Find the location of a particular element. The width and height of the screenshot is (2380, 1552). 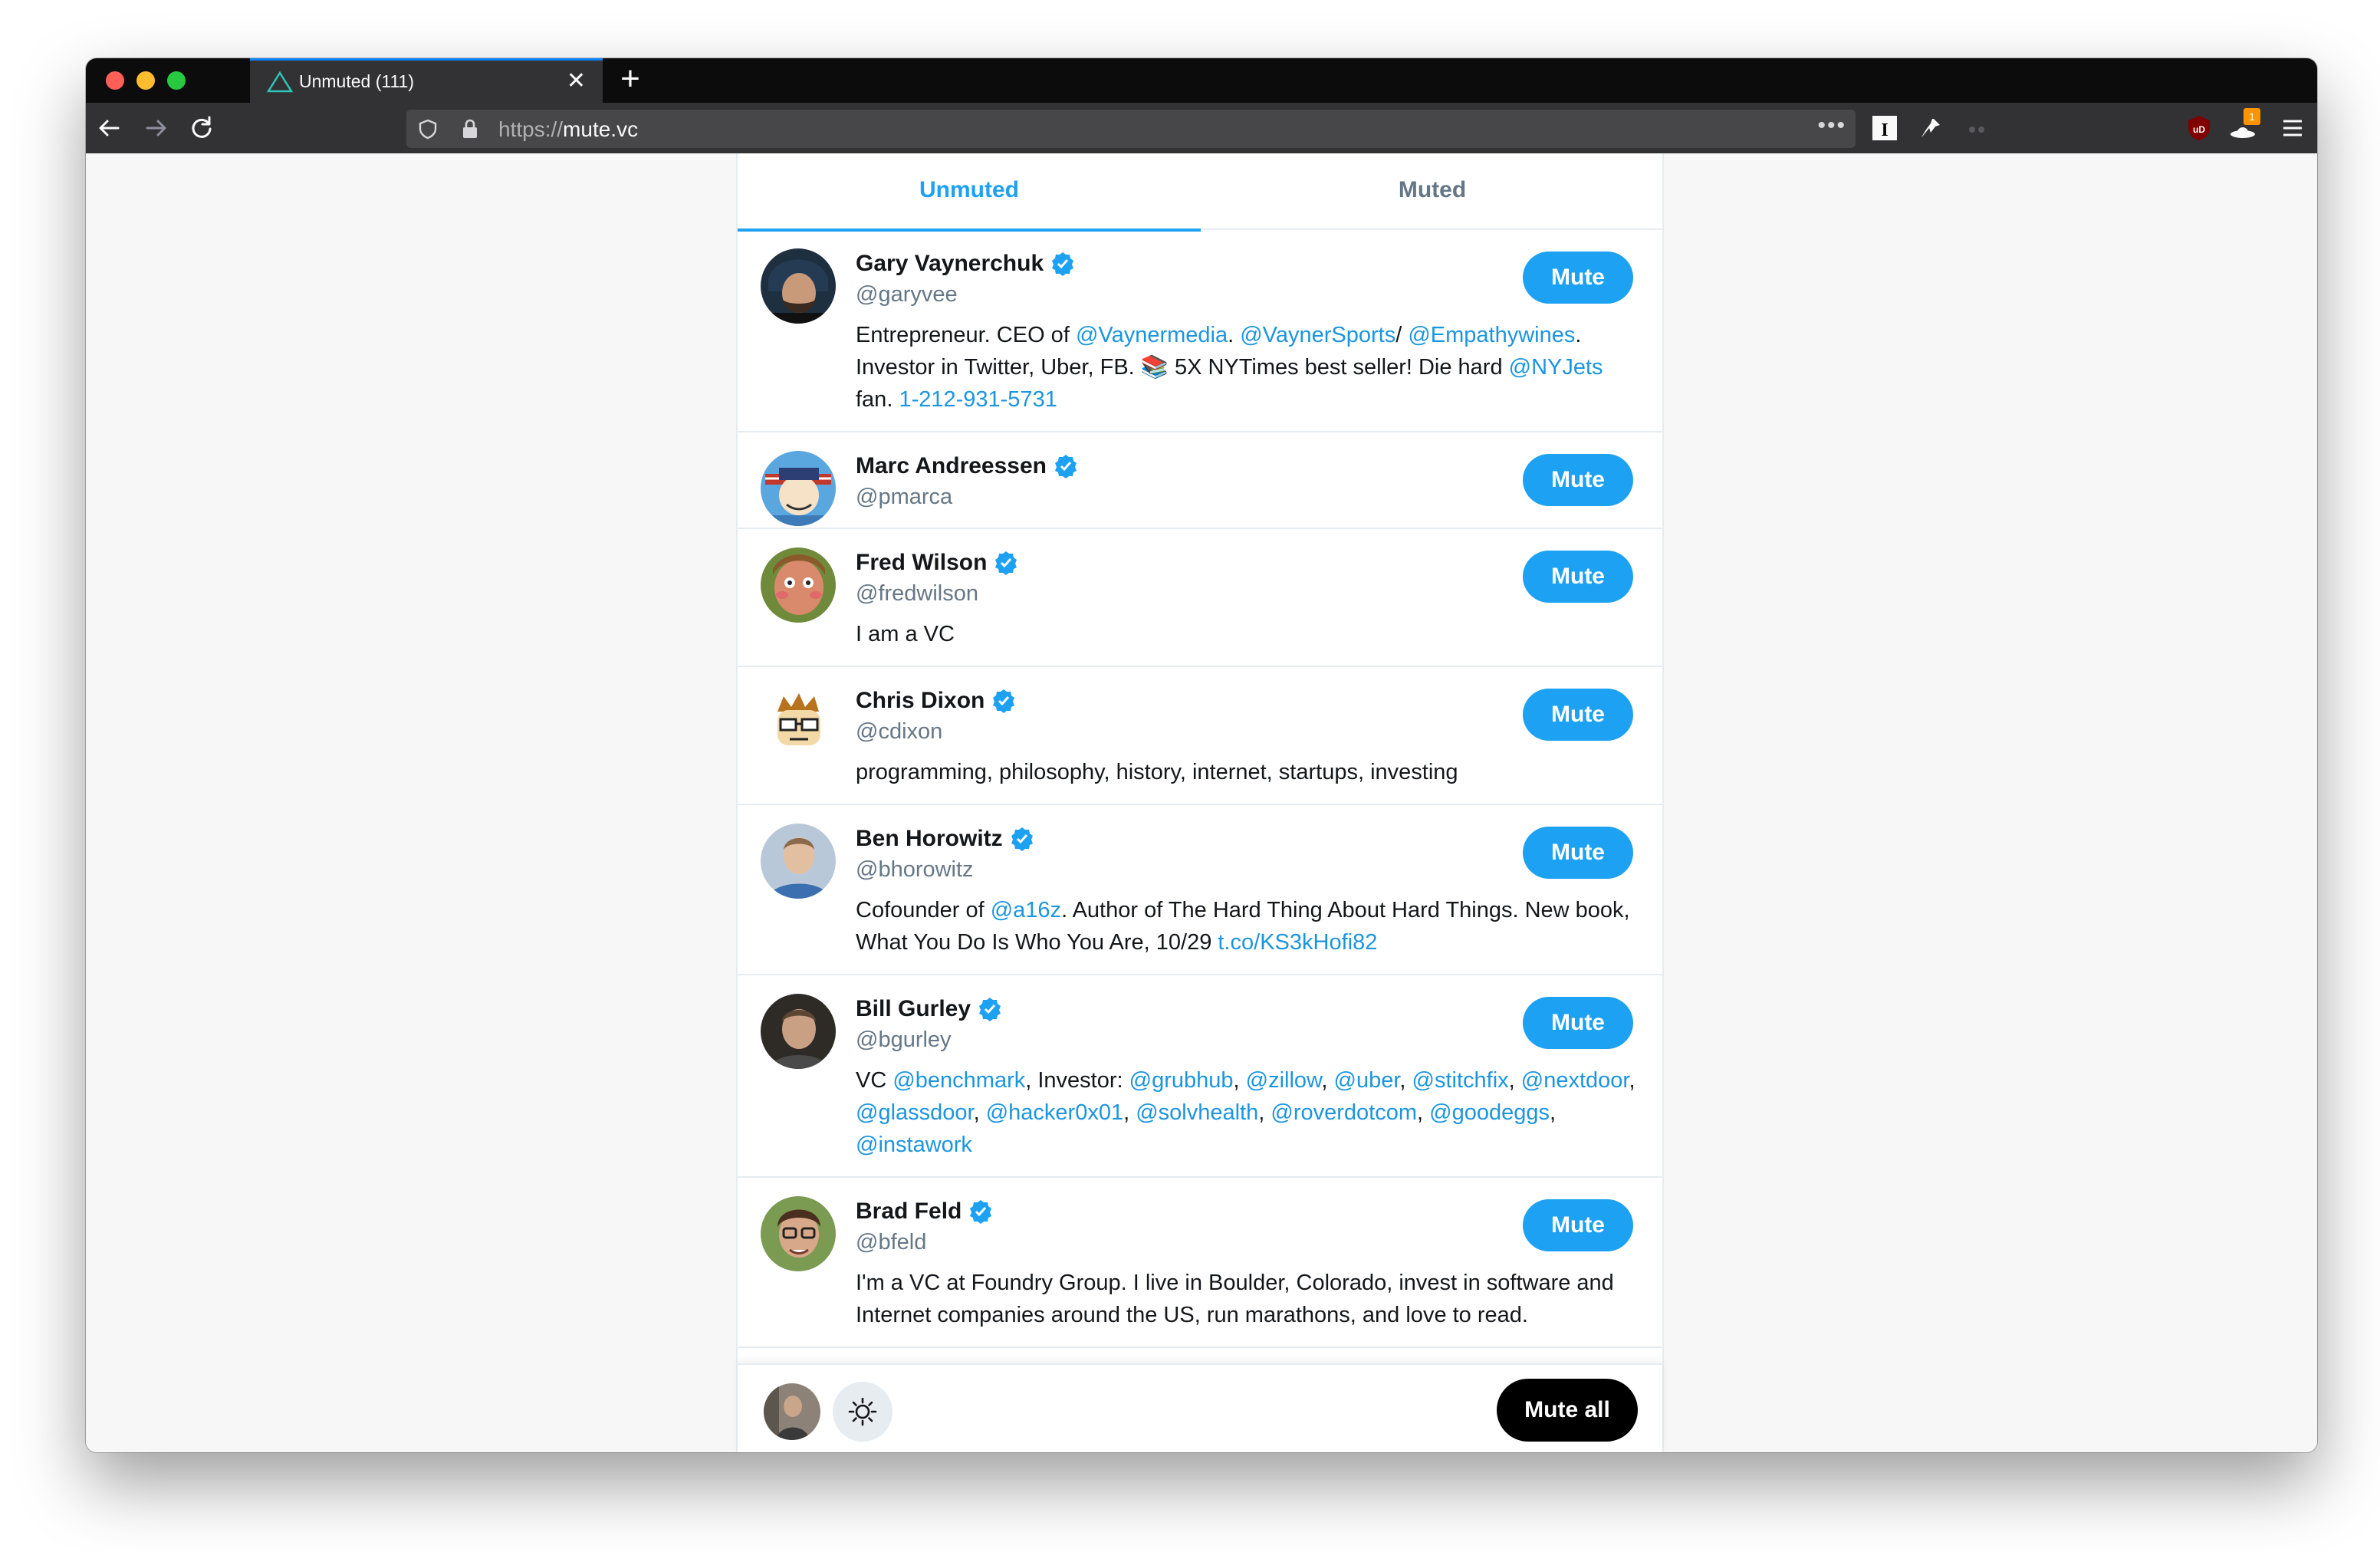

tab-muted: Muted is located at coordinates (1433, 191).